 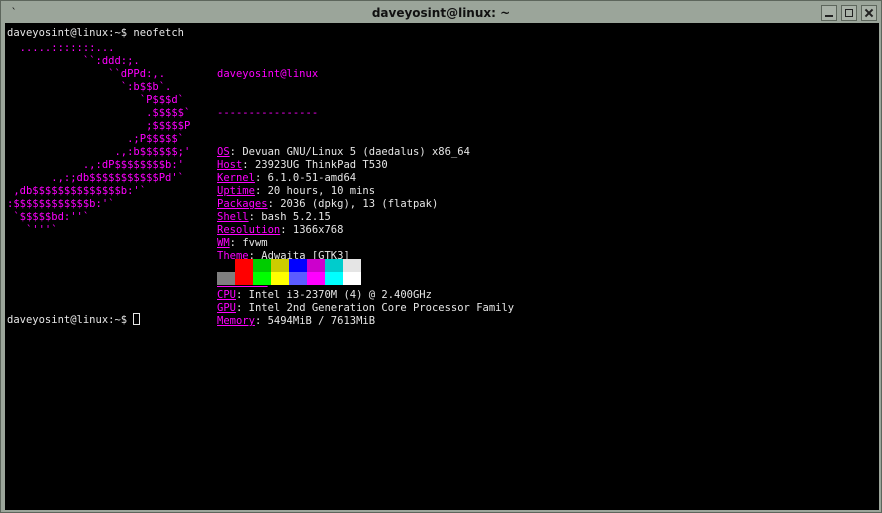 I want to click on info-key: Host, so click(x=230, y=165).